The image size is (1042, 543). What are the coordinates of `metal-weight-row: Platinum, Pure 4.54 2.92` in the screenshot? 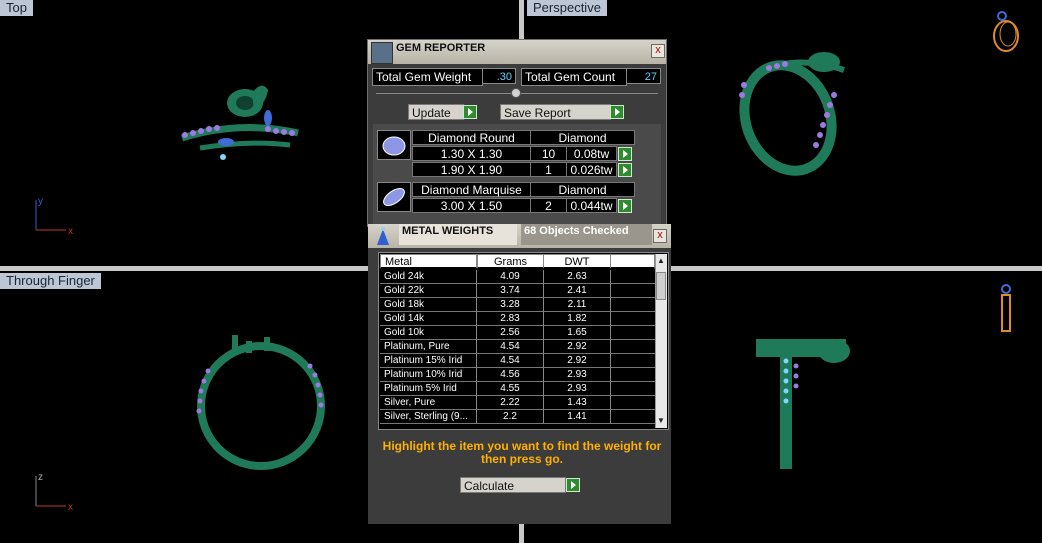 It's located at (518, 347).